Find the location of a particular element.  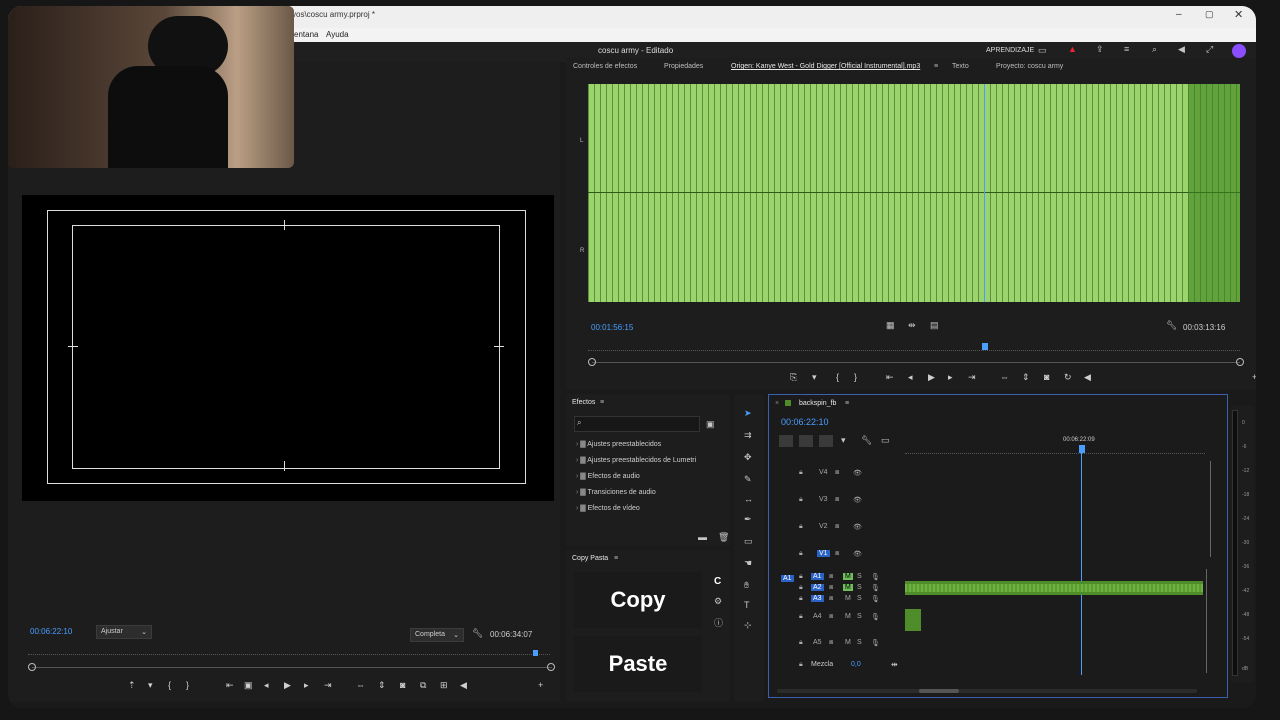

timeline-horizontal-thumb is located at coordinates (939, 691).